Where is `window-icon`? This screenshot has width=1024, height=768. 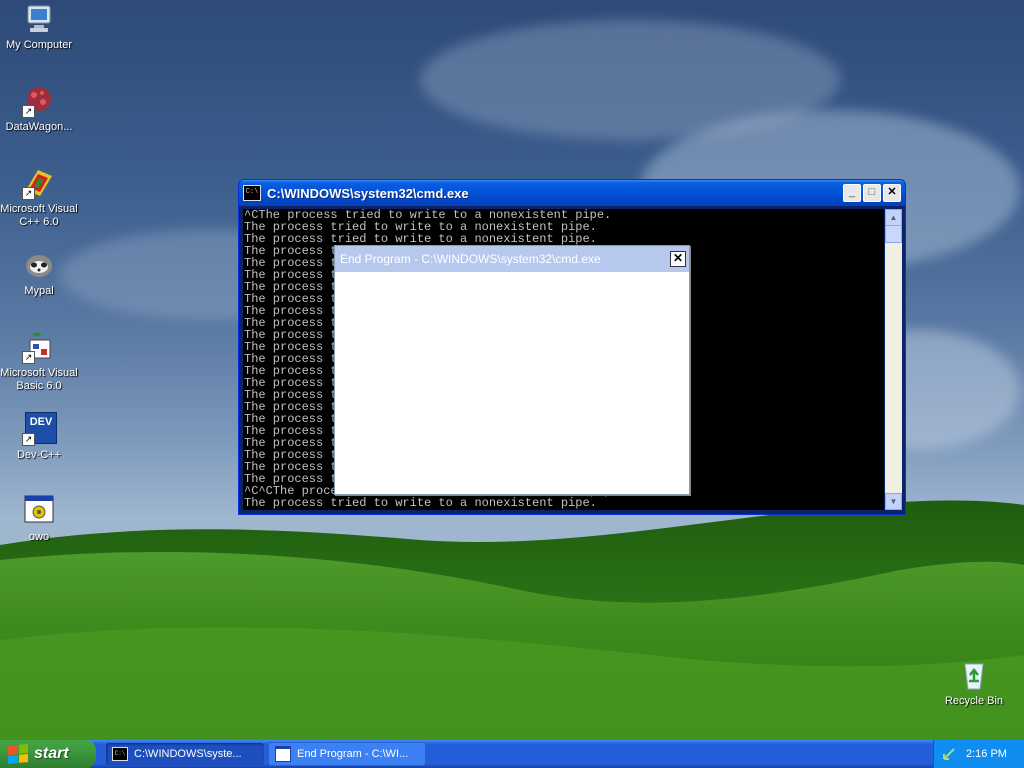 window-icon is located at coordinates (283, 754).